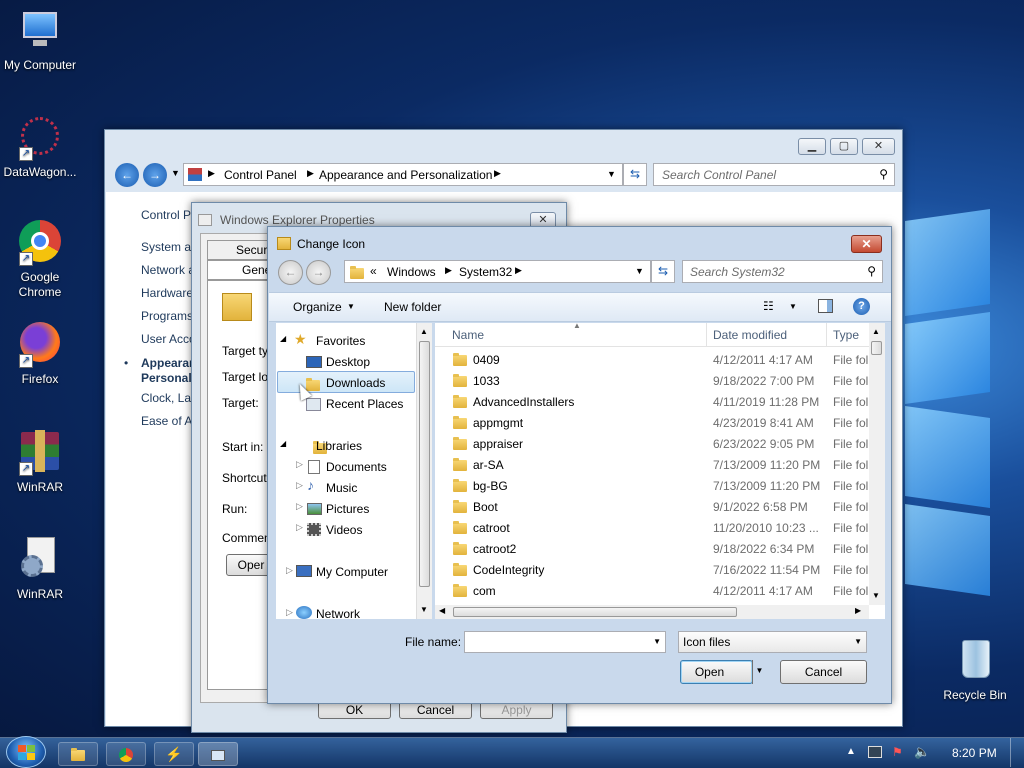  I want to click on file-row: 1033 9/18/2022 7:00 PM File fol, so click(652, 381).